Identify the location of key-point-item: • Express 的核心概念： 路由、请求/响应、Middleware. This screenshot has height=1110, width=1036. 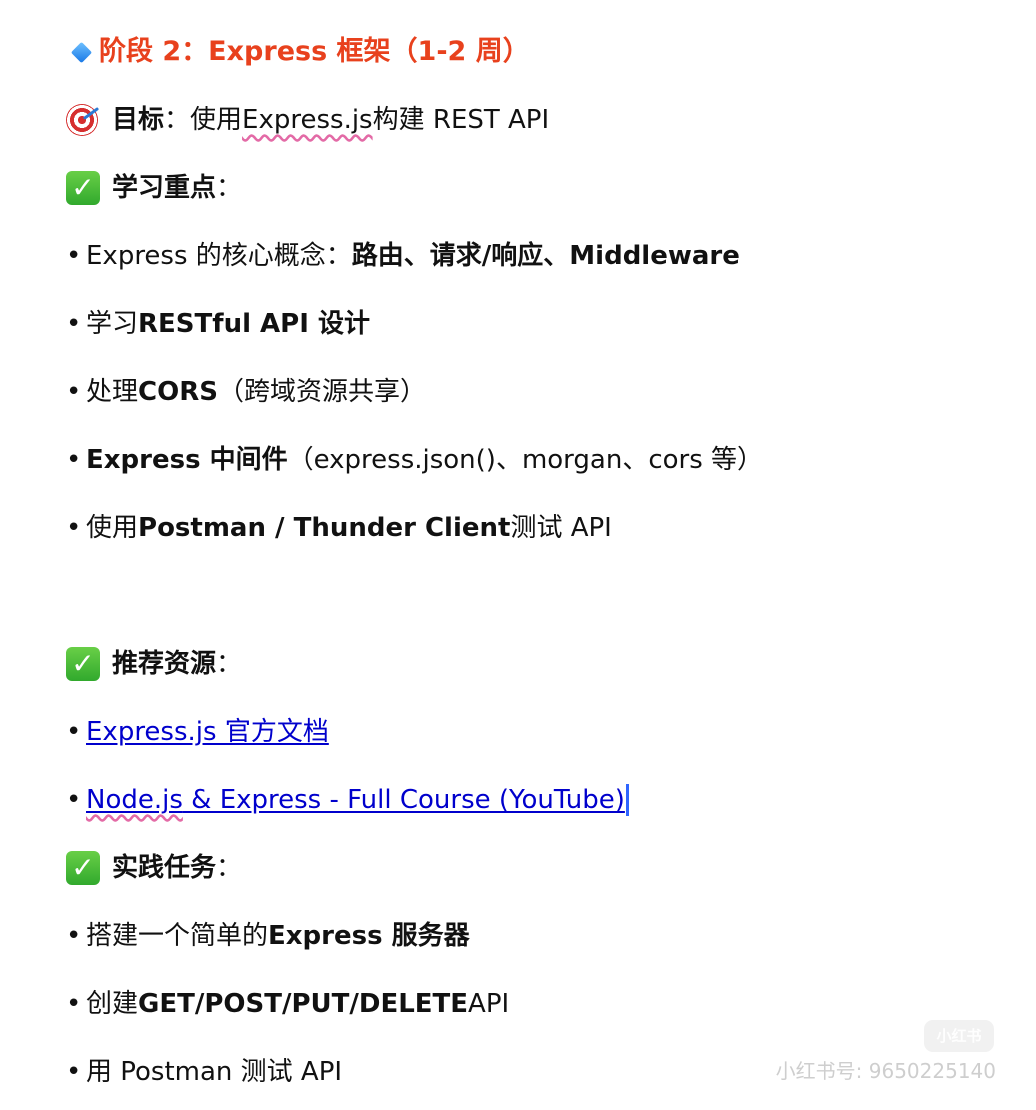
(403, 256).